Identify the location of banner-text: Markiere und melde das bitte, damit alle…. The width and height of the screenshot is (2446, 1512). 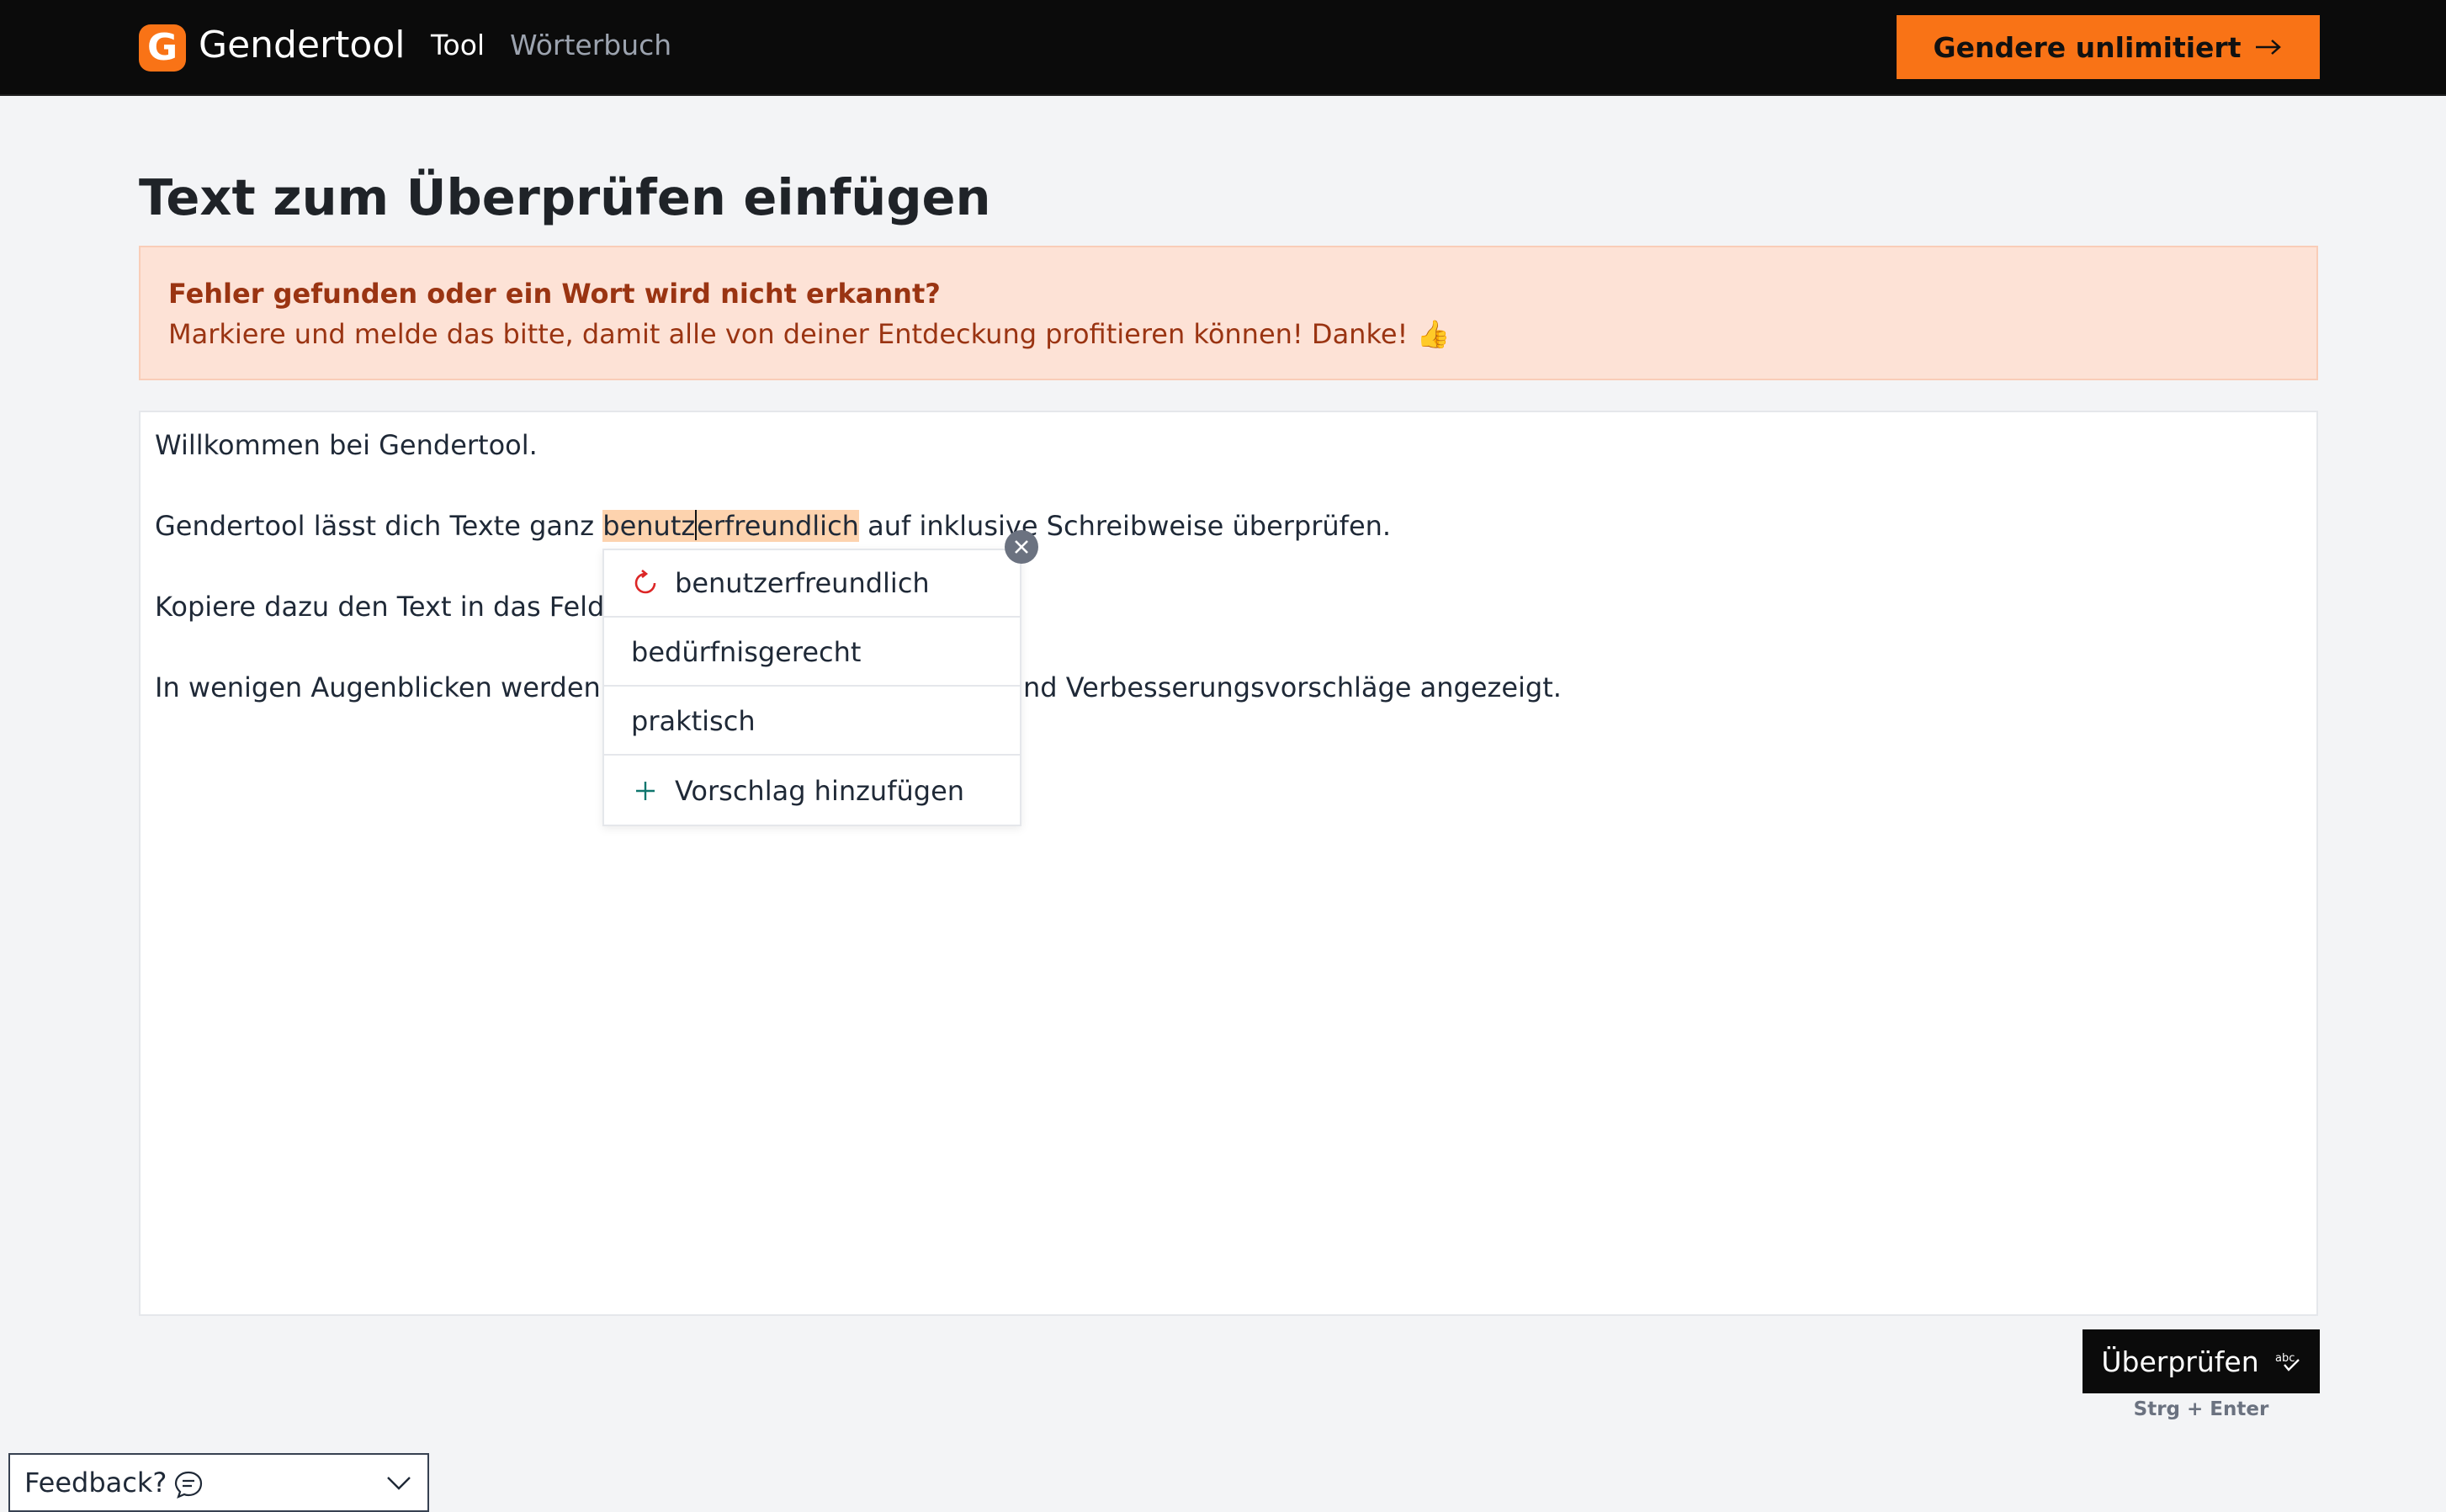
(810, 334).